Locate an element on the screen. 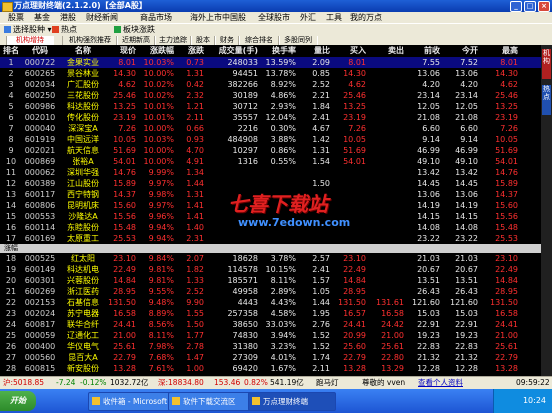  right-tab-hot: 热点 is located at coordinates (546, 100).